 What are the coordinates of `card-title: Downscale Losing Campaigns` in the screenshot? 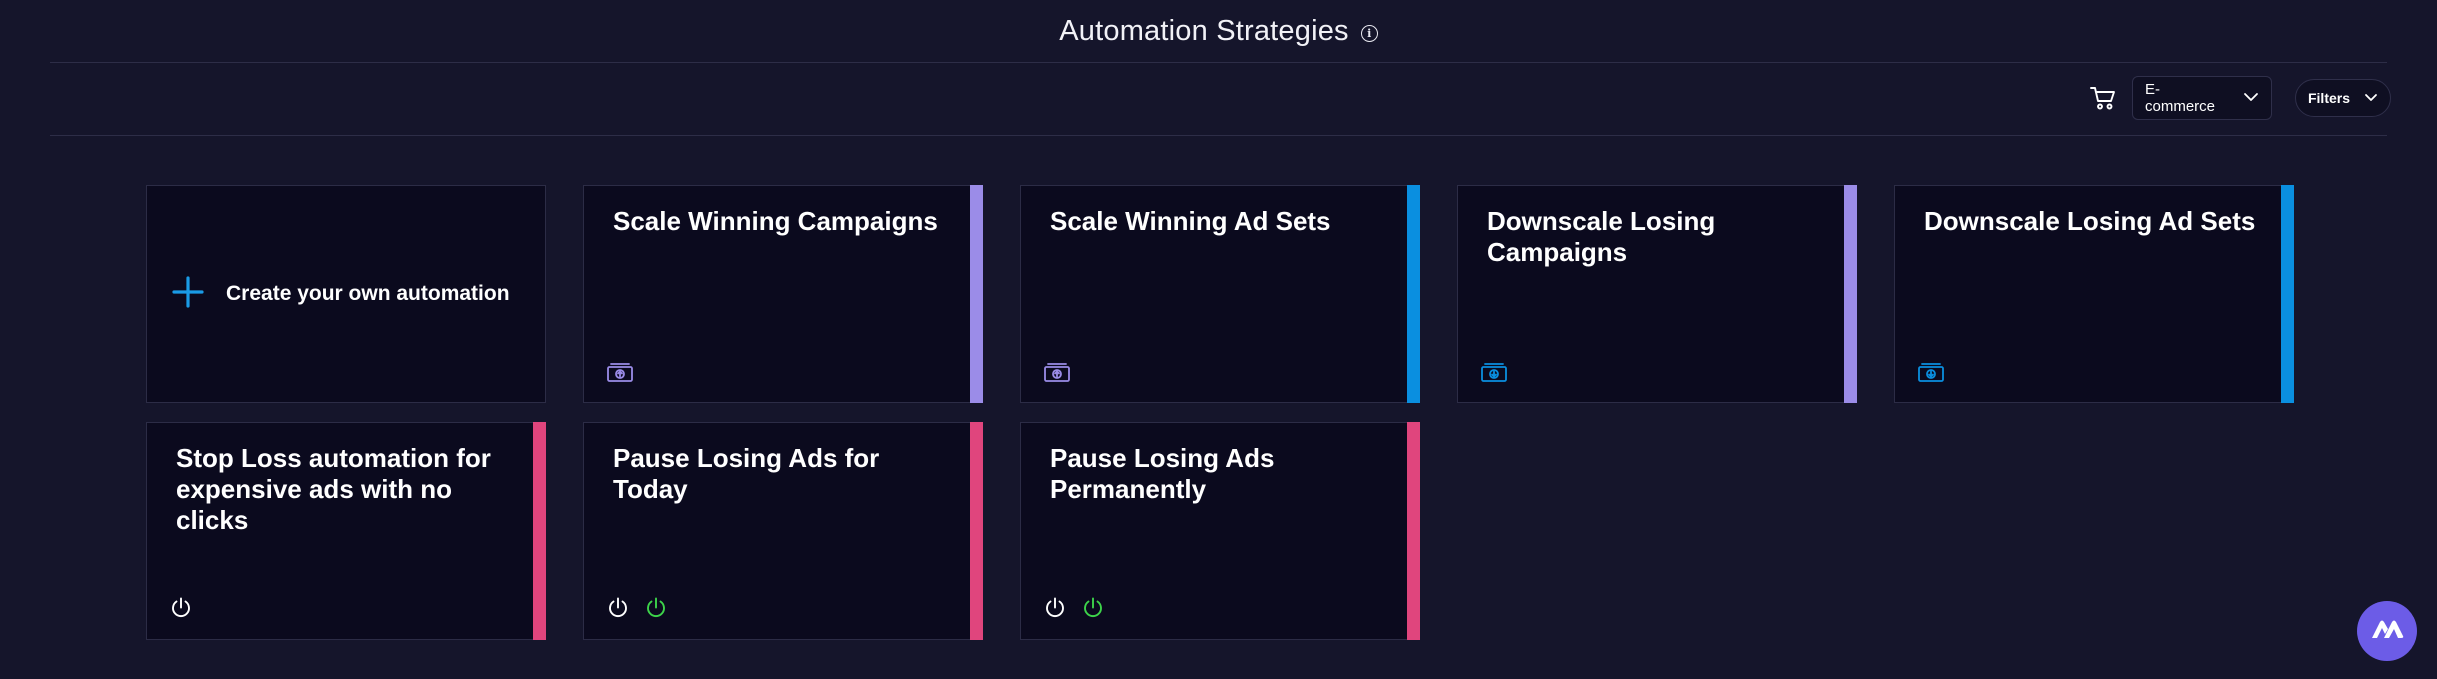 It's located at (1601, 236).